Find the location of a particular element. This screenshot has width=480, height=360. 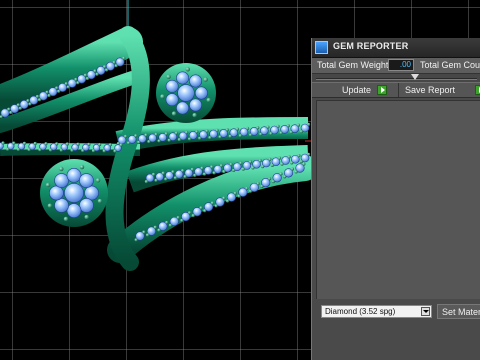

set-material-button: Set Materi is located at coordinates (458, 311).